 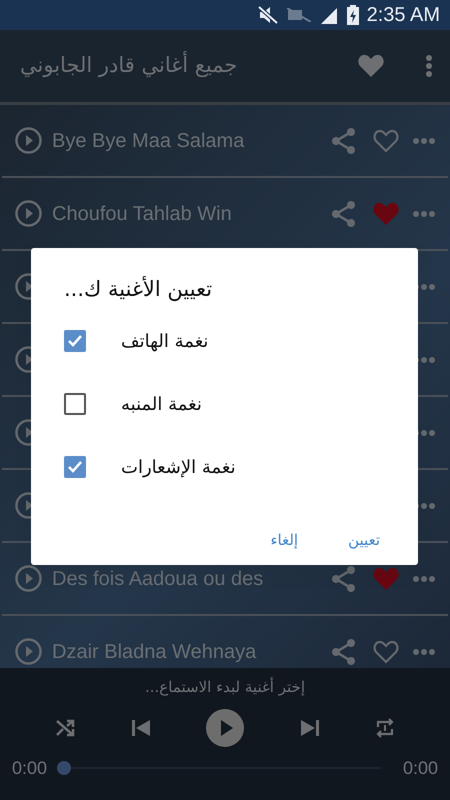 What do you see at coordinates (352, 15) in the screenshot?
I see `battery-icon` at bounding box center [352, 15].